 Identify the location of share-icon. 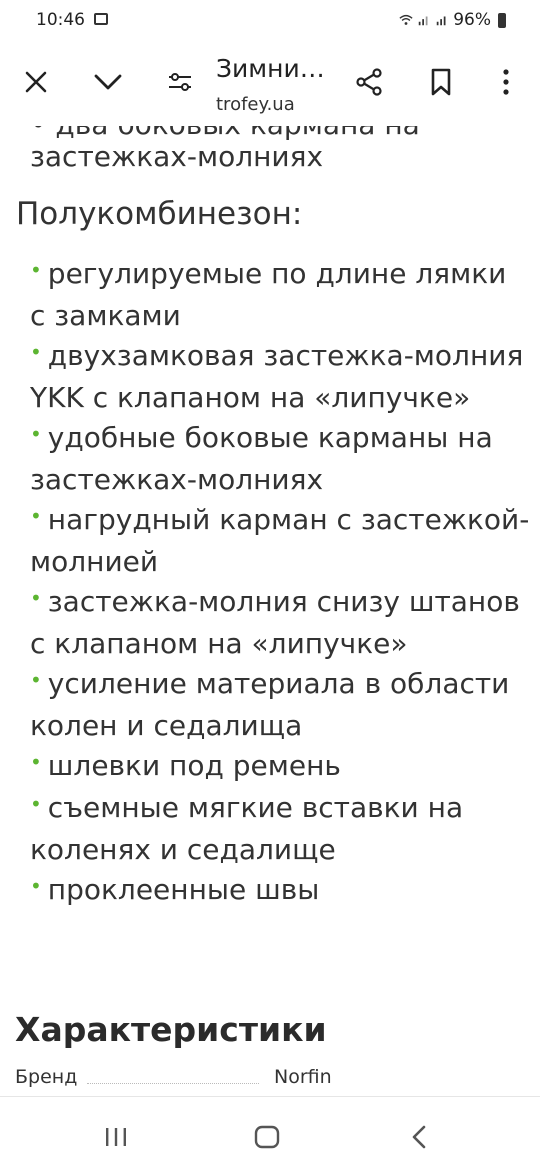
(369, 82).